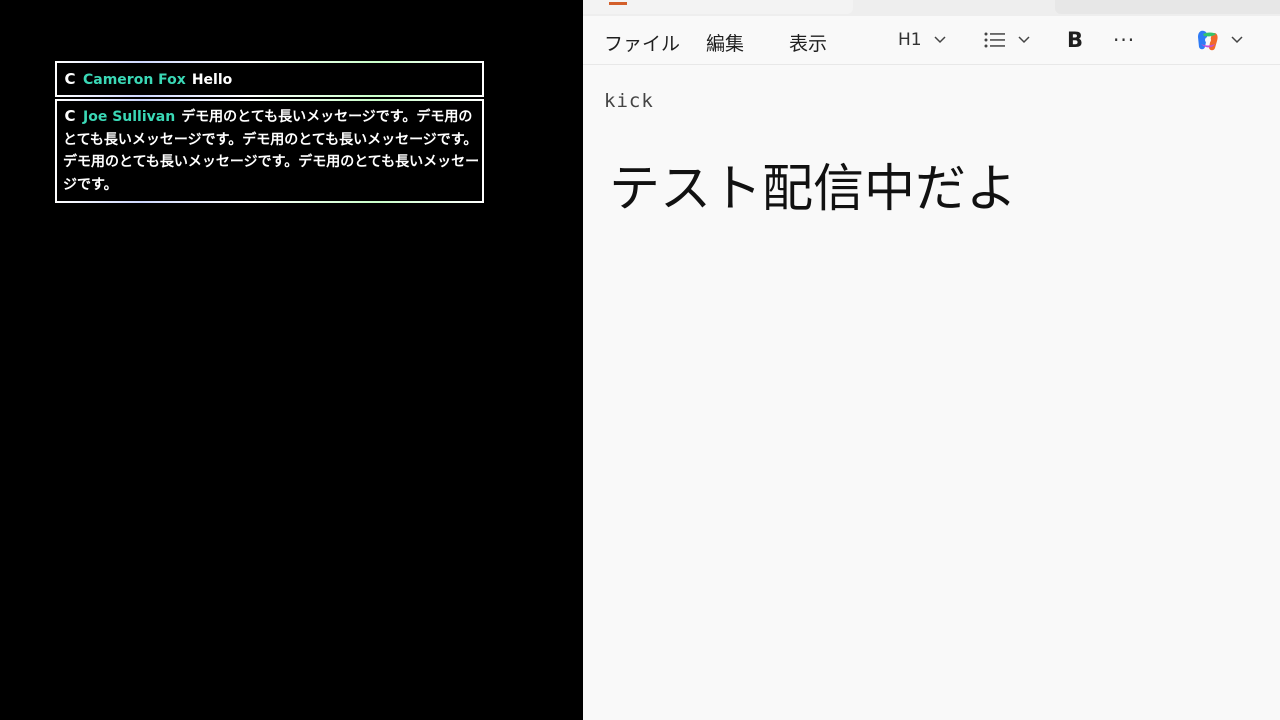 This screenshot has width=1280, height=720. What do you see at coordinates (642, 42) in the screenshot?
I see `menu-file: ファイル` at bounding box center [642, 42].